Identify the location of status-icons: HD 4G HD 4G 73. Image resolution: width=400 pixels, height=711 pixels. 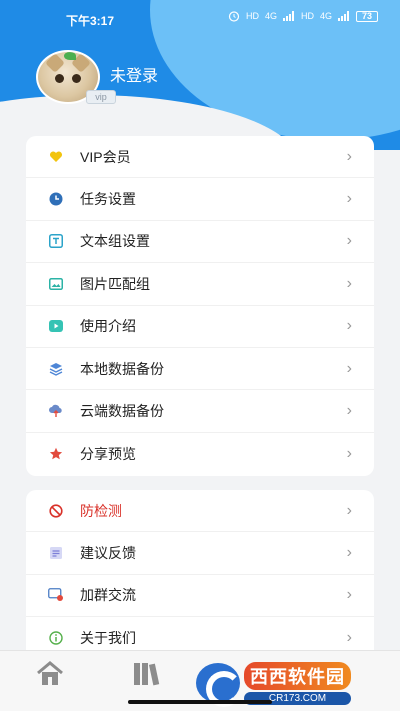
(303, 16).